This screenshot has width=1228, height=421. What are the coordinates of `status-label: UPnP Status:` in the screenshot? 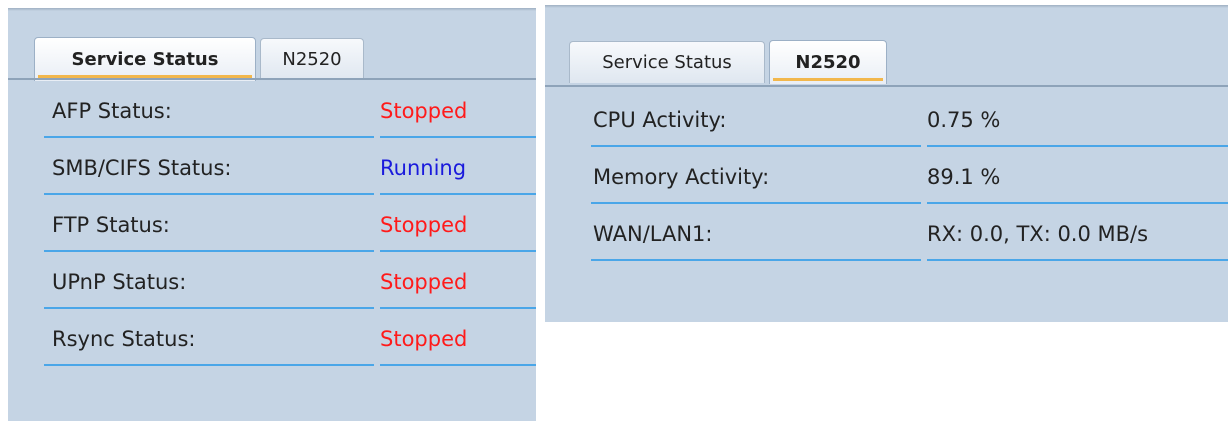 It's located at (209, 283).